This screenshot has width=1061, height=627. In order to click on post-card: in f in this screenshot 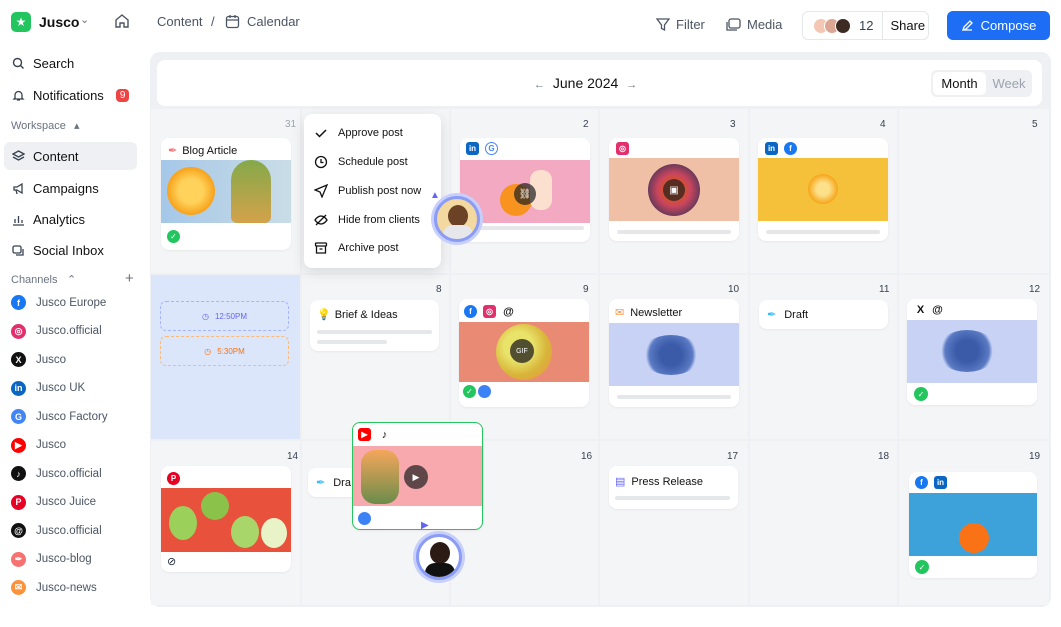, I will do `click(823, 189)`.